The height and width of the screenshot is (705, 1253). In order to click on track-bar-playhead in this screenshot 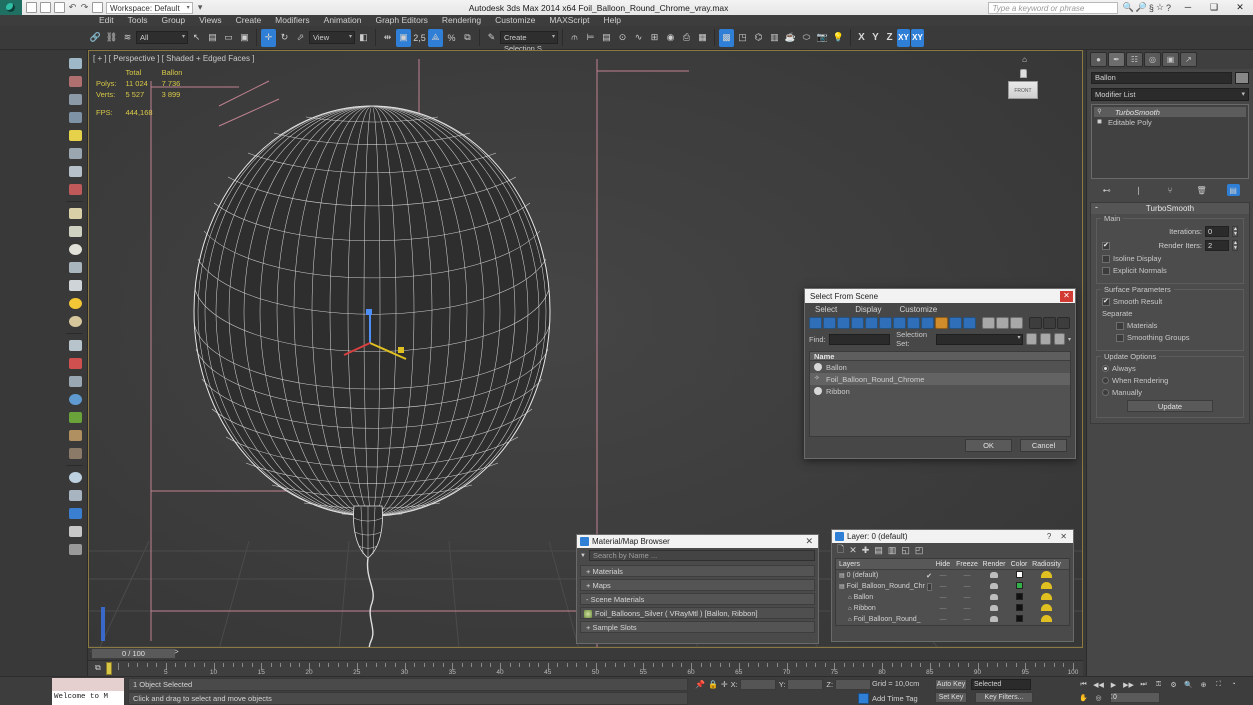, I will do `click(109, 668)`.